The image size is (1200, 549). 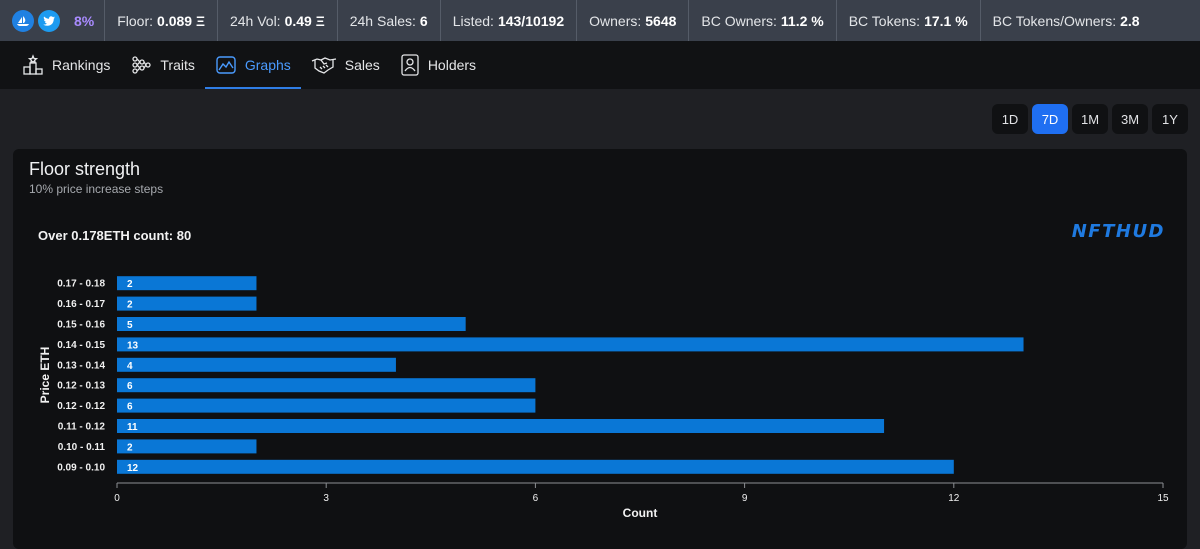 I want to click on bc-owners-stat: BC Owners: 11.2 %, so click(x=763, y=20).